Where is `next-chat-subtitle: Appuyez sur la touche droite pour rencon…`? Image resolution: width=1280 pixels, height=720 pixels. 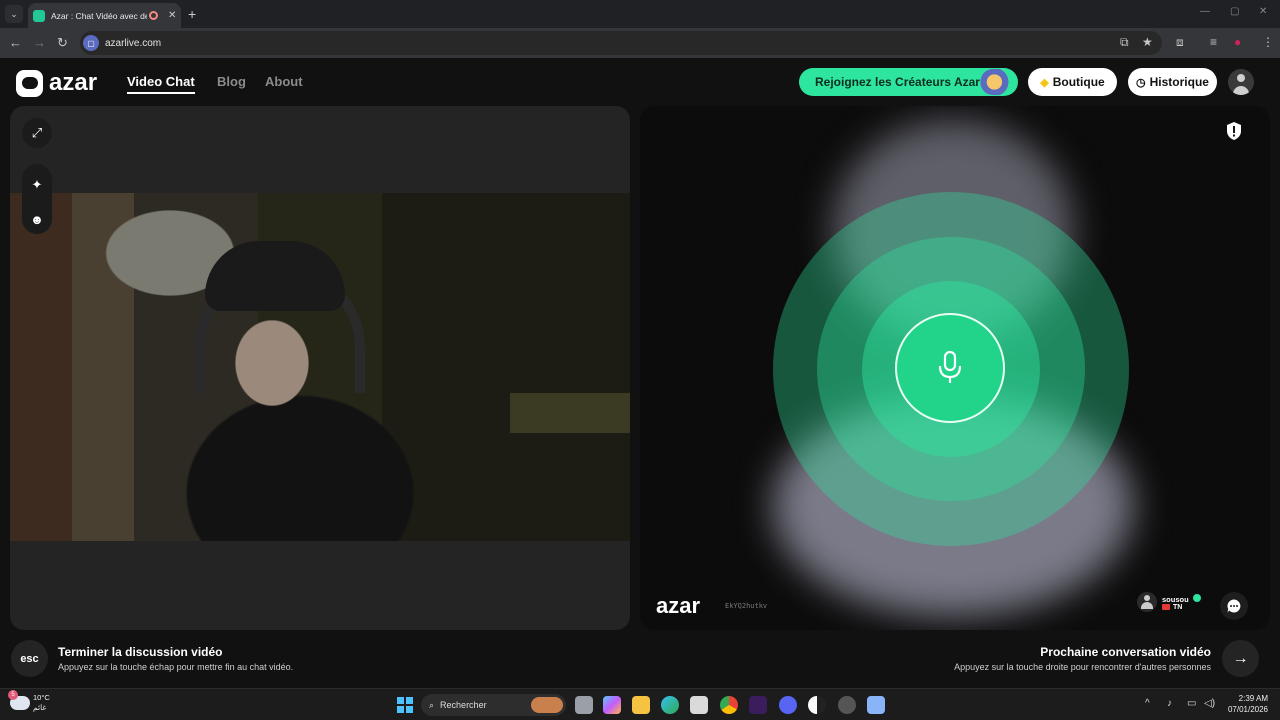 next-chat-subtitle: Appuyez sur la touche droite pour rencon… is located at coordinates (1082, 667).